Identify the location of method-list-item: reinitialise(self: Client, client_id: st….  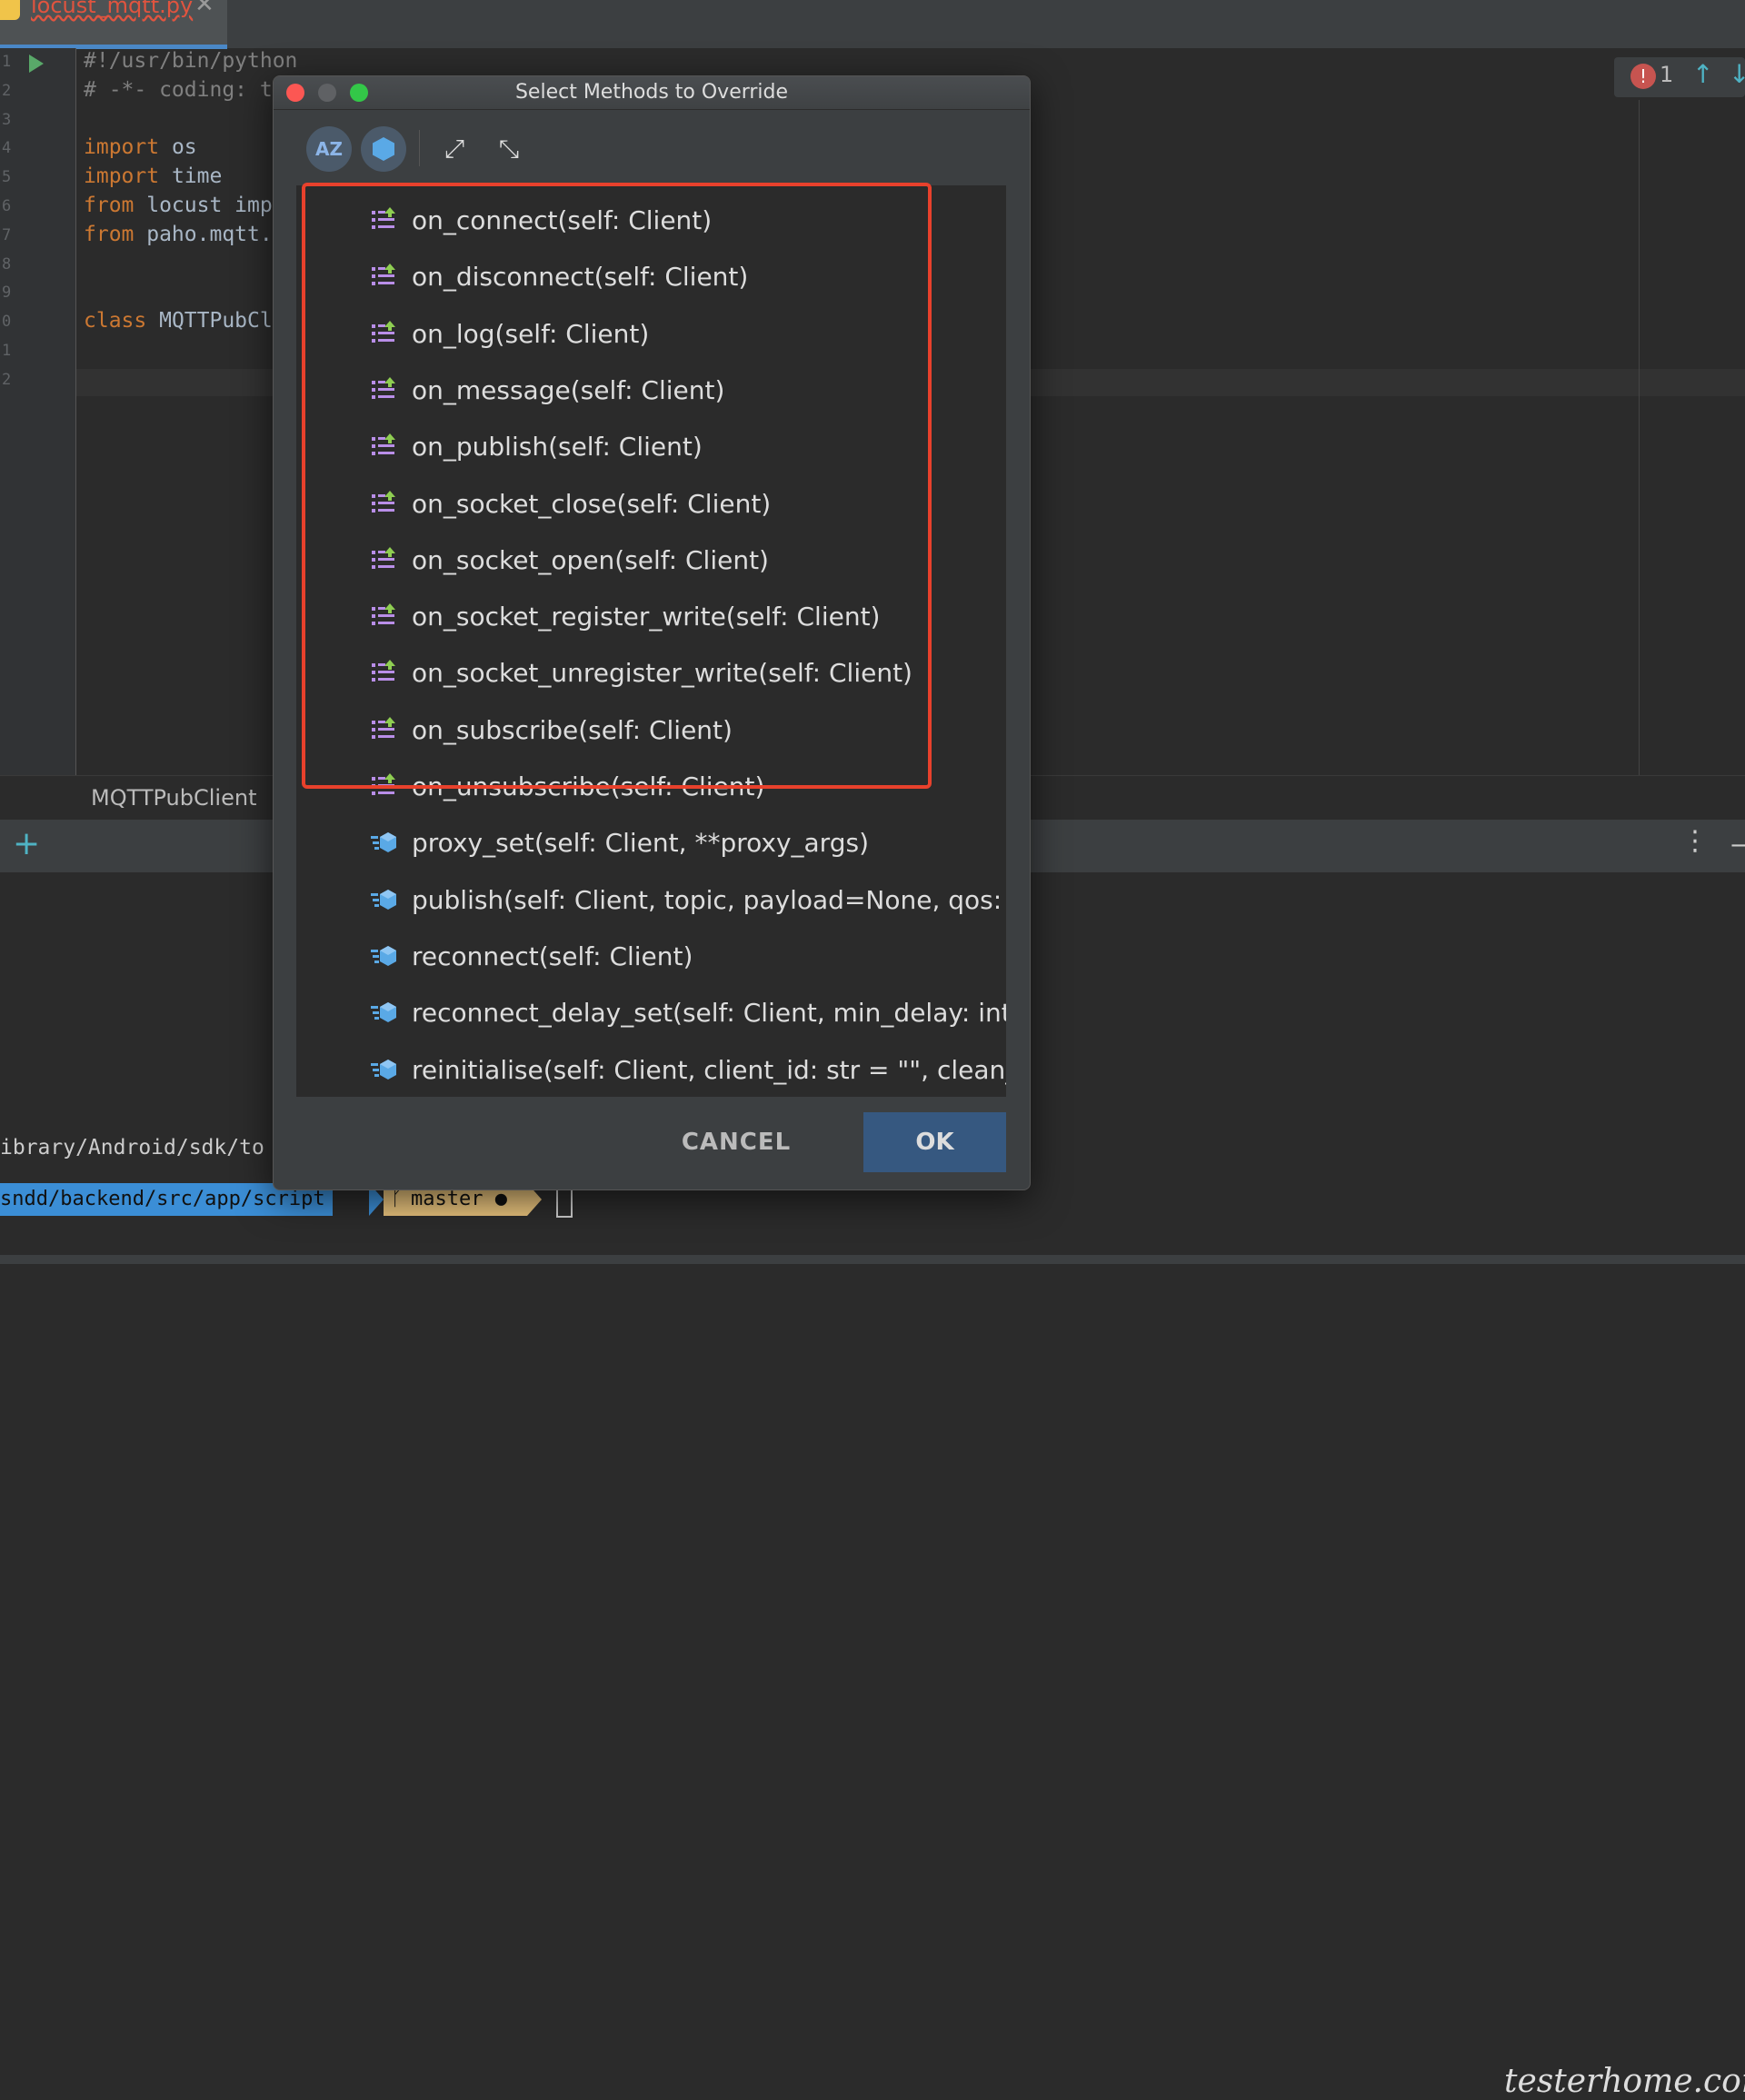
(651, 1070).